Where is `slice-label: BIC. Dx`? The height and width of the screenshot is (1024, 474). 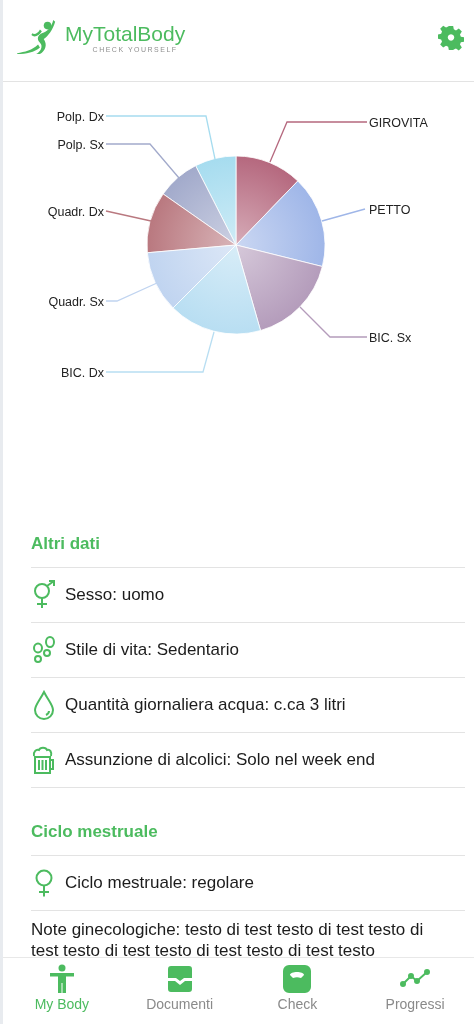 slice-label: BIC. Dx is located at coordinates (82, 372).